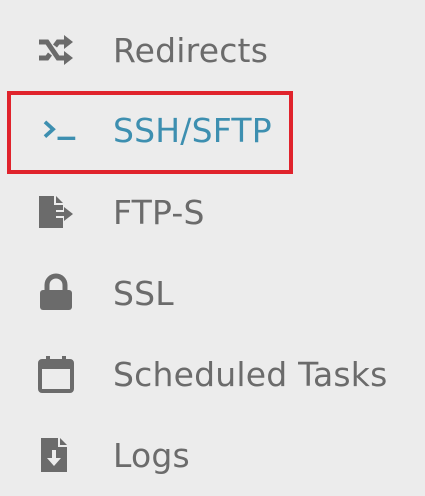 The width and height of the screenshot is (425, 496). What do you see at coordinates (56, 374) in the screenshot?
I see `calendar-icon` at bounding box center [56, 374].